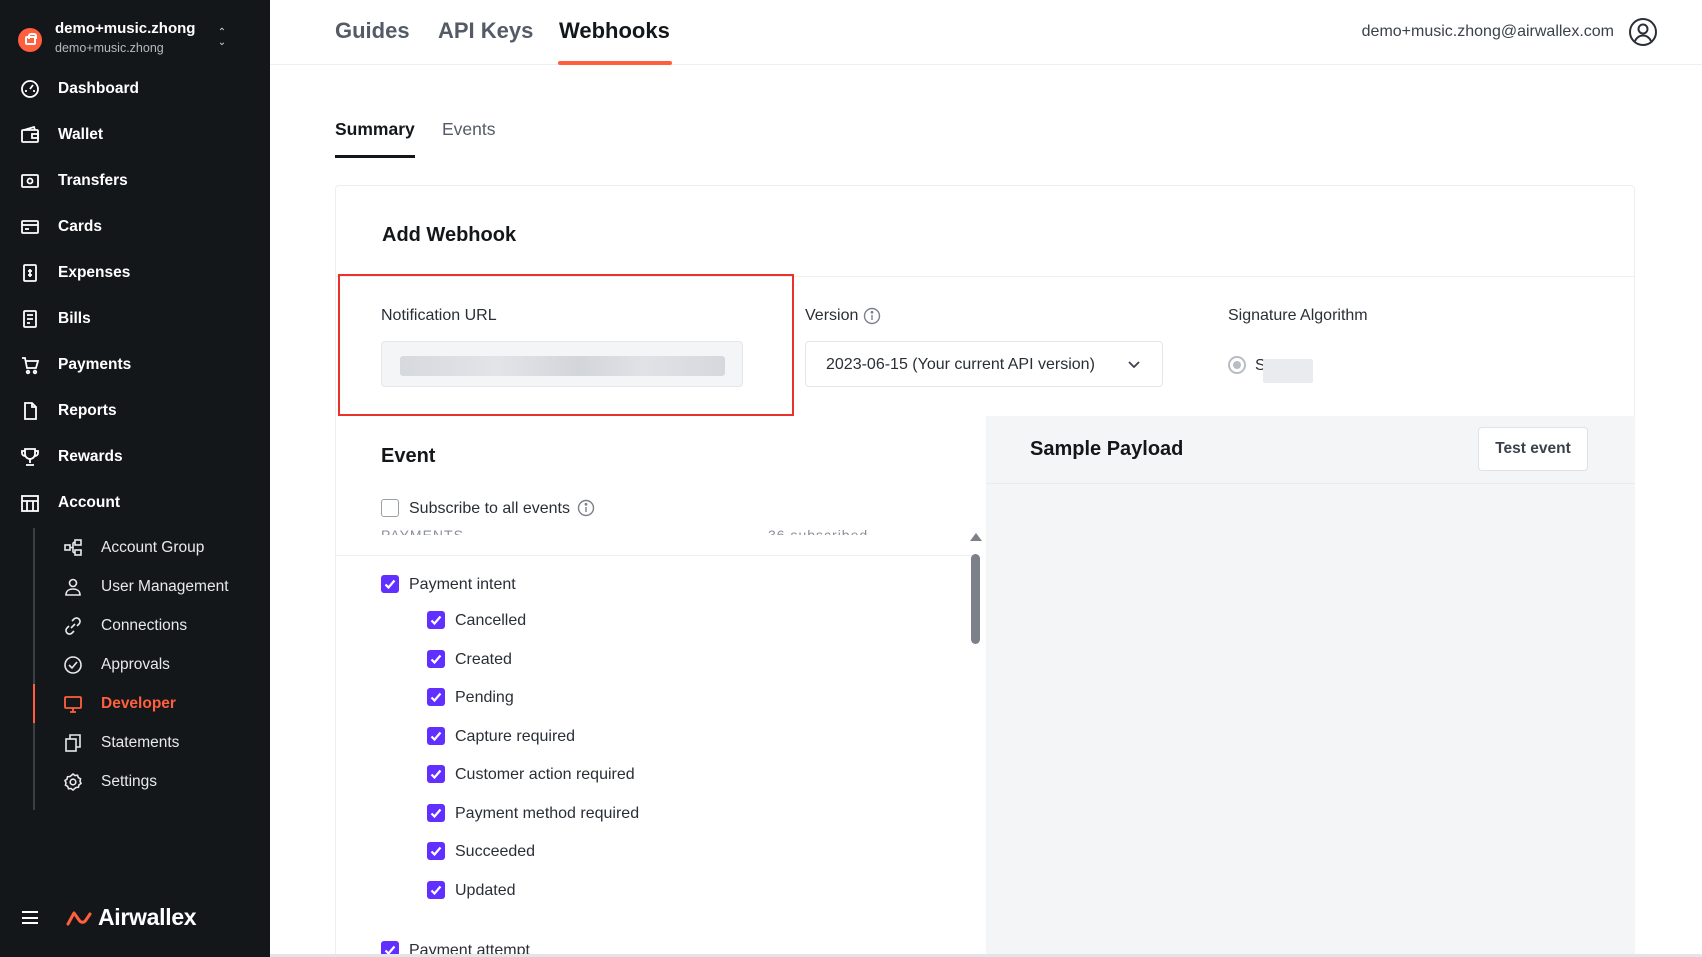  I want to click on sidebar-item-reports: Reports, so click(135, 411).